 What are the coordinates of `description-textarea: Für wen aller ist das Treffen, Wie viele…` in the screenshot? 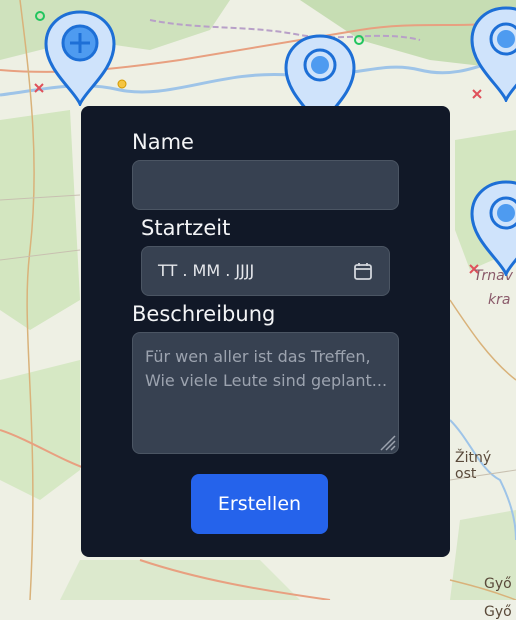 It's located at (265, 393).